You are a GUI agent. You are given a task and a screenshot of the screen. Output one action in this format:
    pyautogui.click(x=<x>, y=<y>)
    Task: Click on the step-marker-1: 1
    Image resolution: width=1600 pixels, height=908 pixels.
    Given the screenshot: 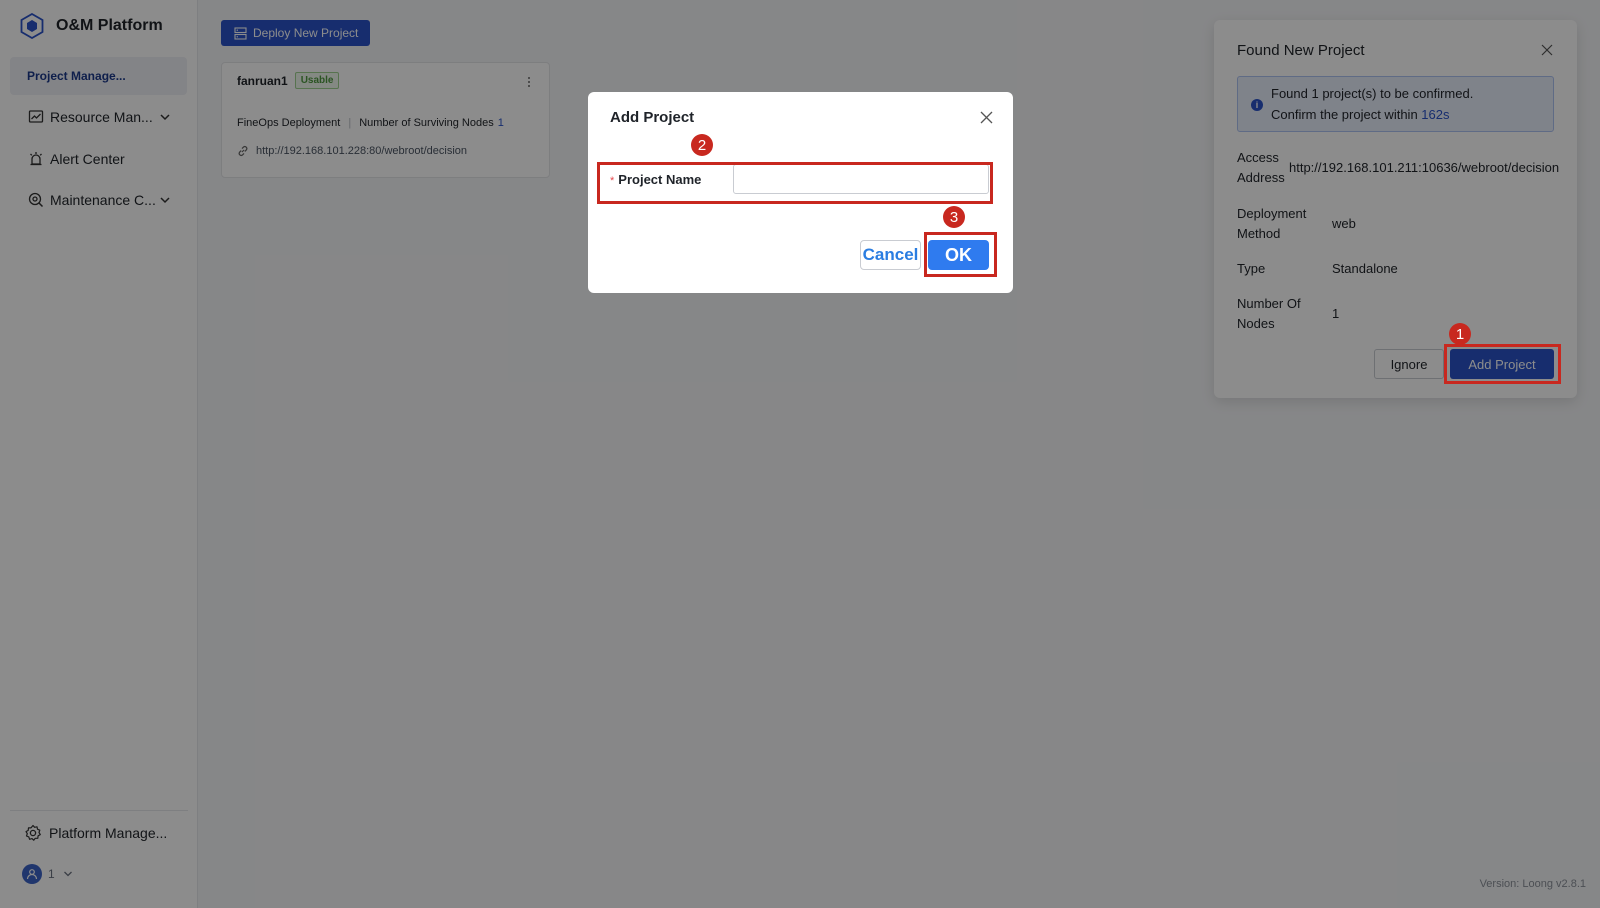 What is the action you would take?
    pyautogui.click(x=1460, y=334)
    